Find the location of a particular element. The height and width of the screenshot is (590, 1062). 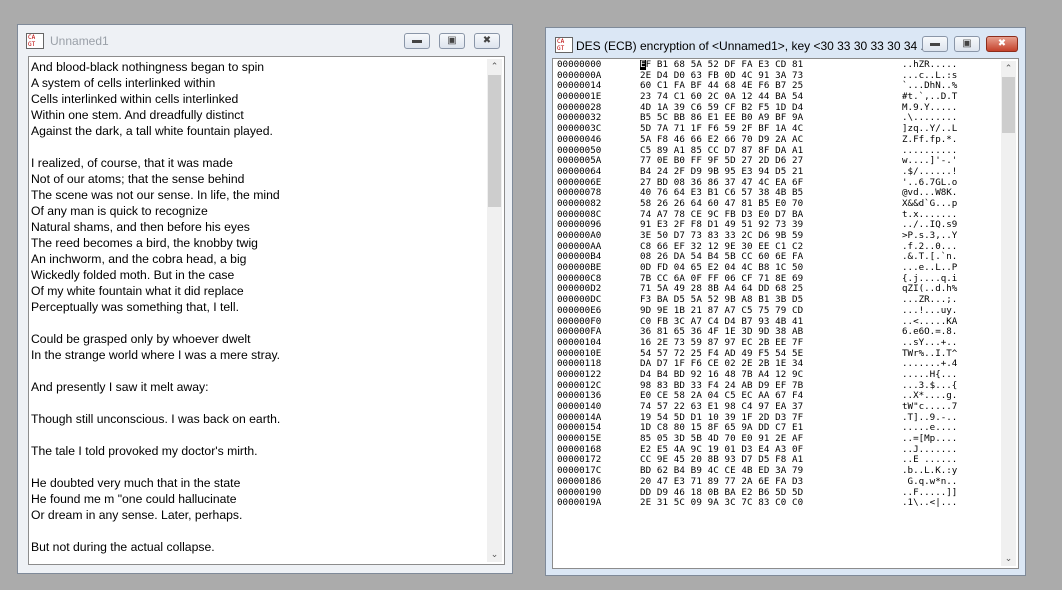

text-line: I realized, of course, that it was made is located at coordinates (132, 163).